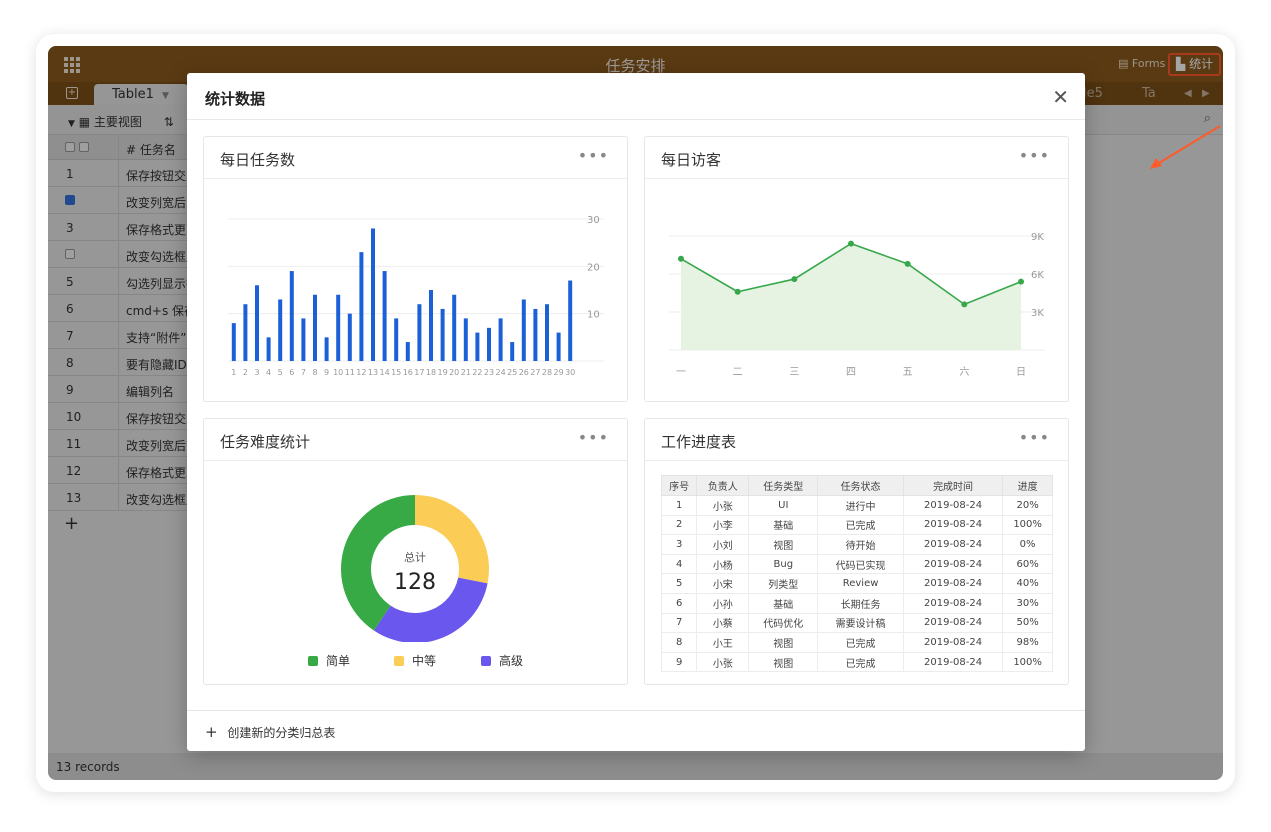 This screenshot has height=832, width=1271. Describe the element at coordinates (860, 505) in the screenshot. I see `table-cell: 进行中` at that location.